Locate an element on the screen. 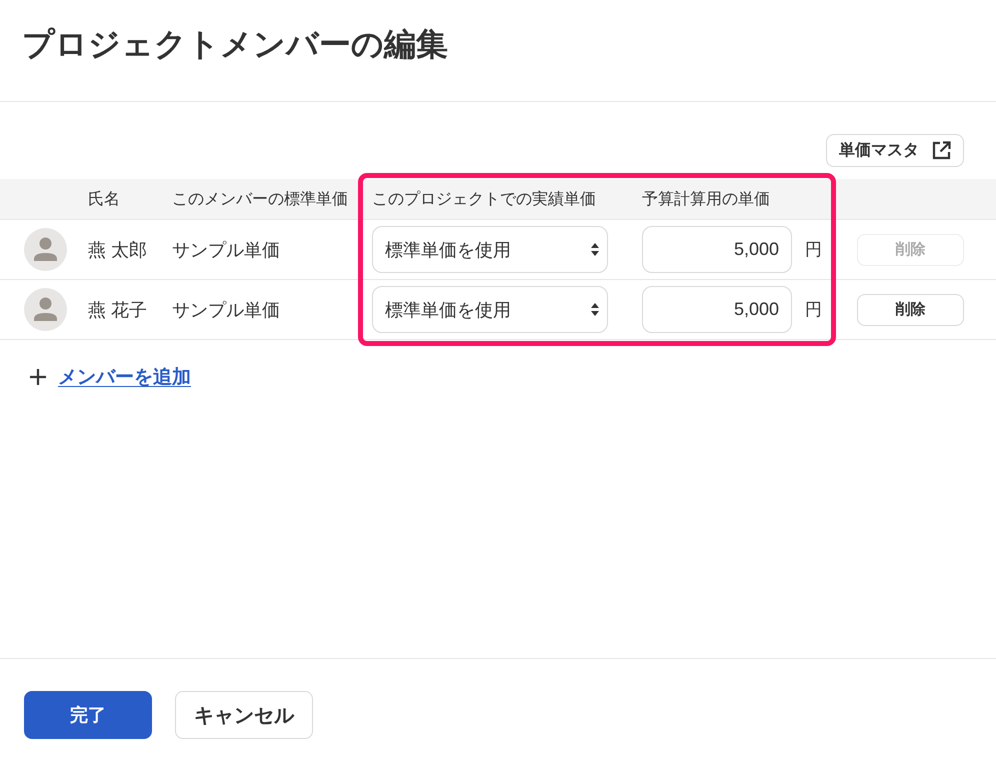  member-name: 燕 太郎 is located at coordinates (118, 250).